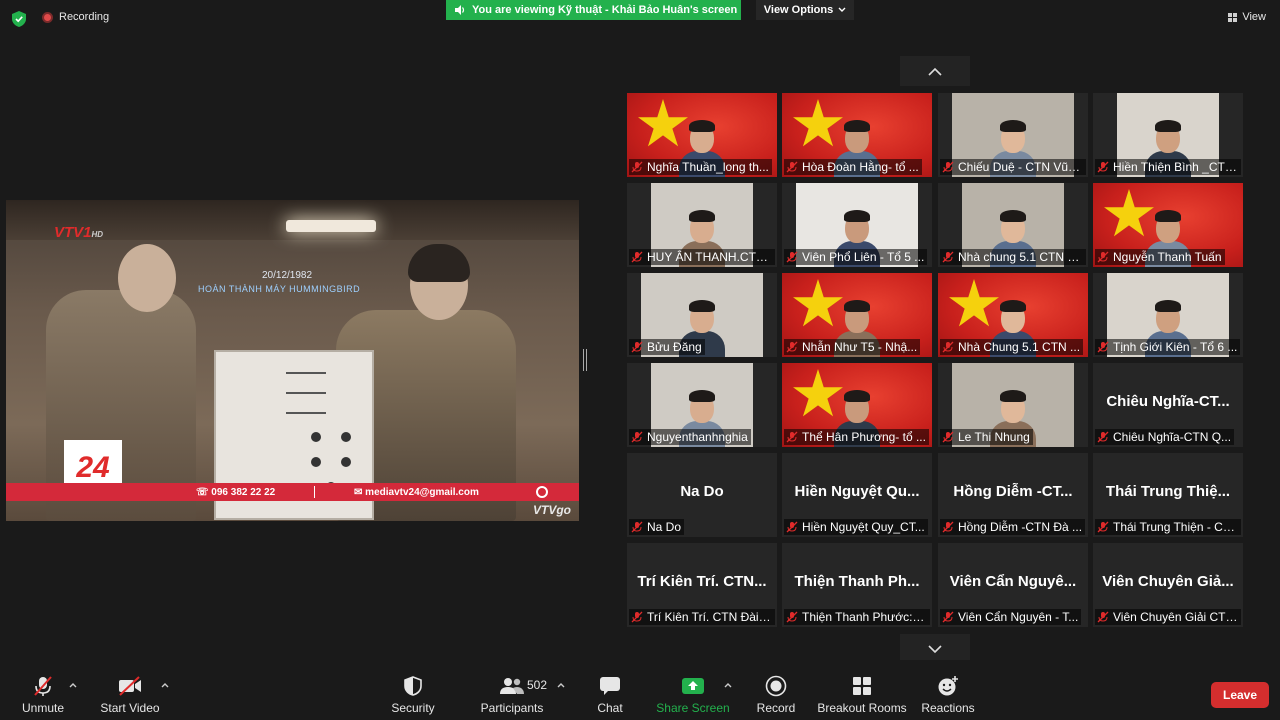  What do you see at coordinates (292, 492) in the screenshot?
I see `contact-bar: ☏ 096 382 22 22 ✉ mediavtv24@gmail.com` at bounding box center [292, 492].